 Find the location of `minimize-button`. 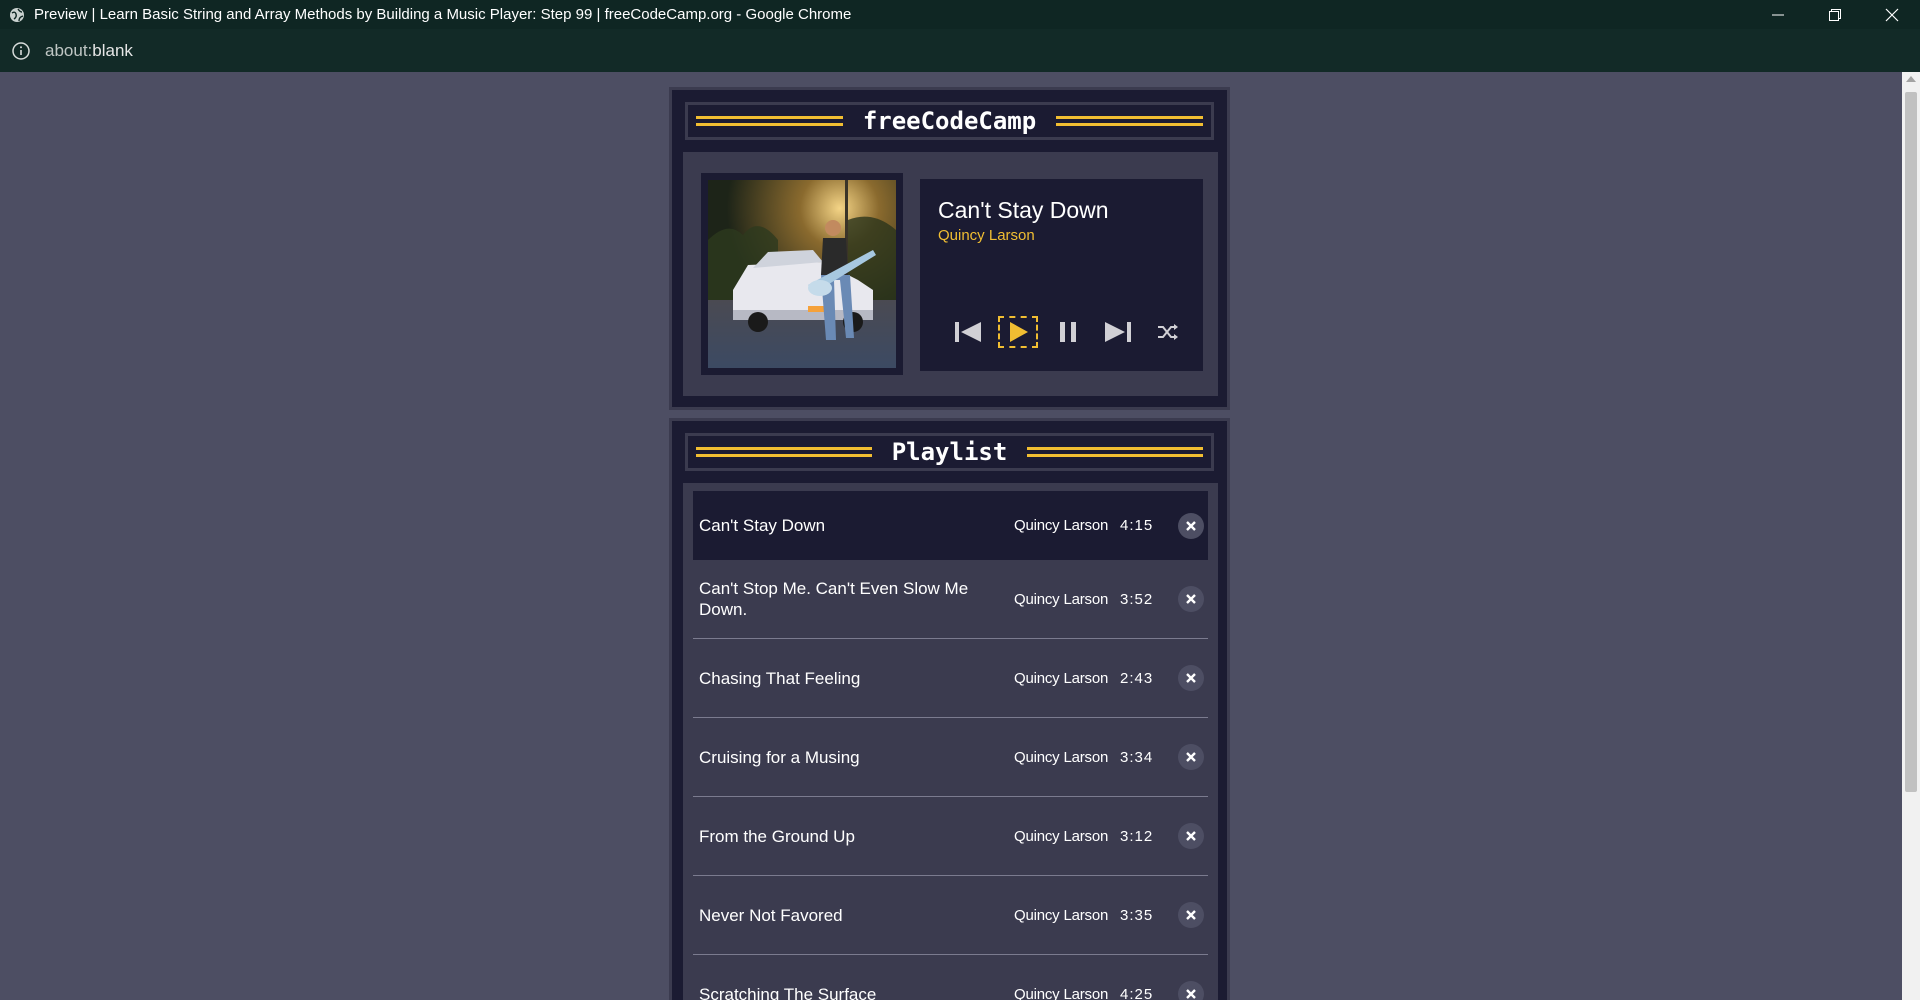

minimize-button is located at coordinates (1777, 14).